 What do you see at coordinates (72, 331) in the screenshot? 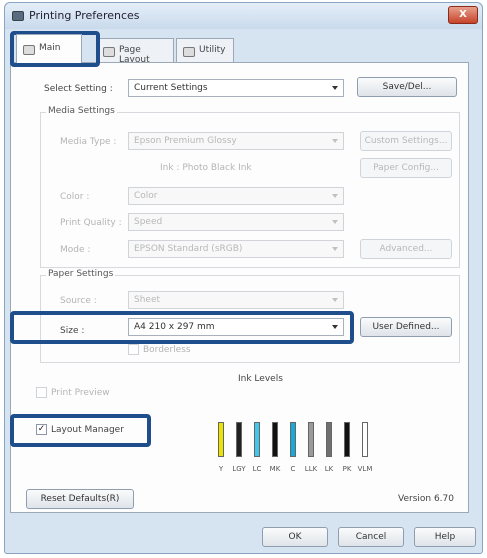
I see `size-label: Size :` at bounding box center [72, 331].